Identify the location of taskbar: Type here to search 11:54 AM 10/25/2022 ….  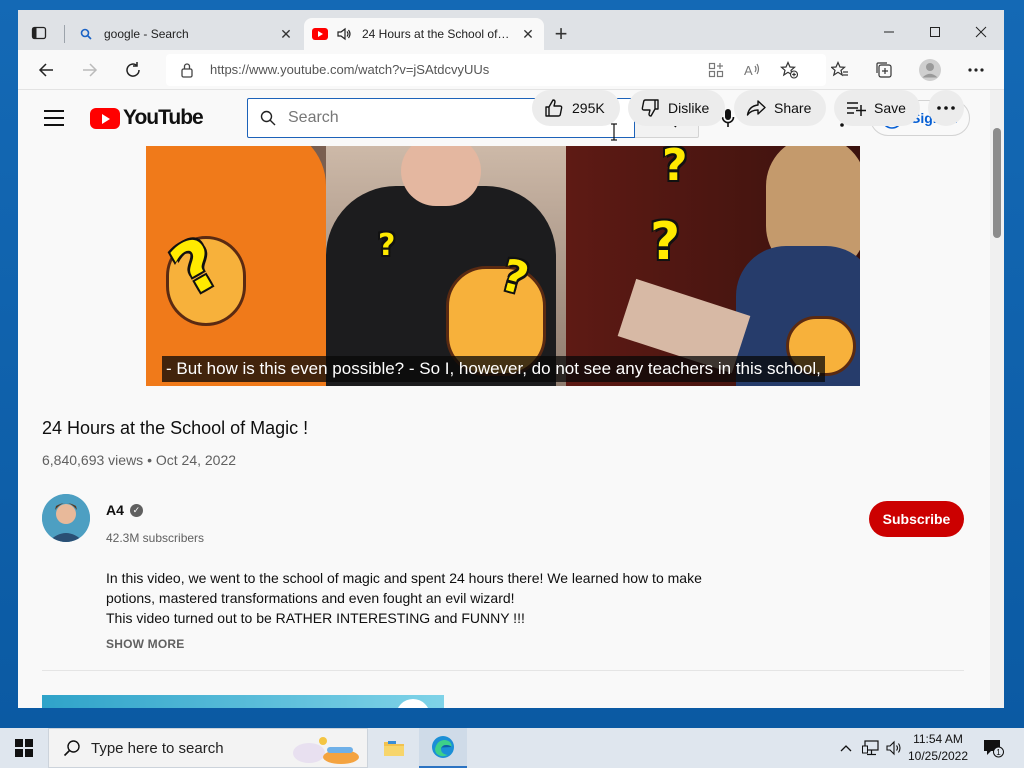
(512, 748).